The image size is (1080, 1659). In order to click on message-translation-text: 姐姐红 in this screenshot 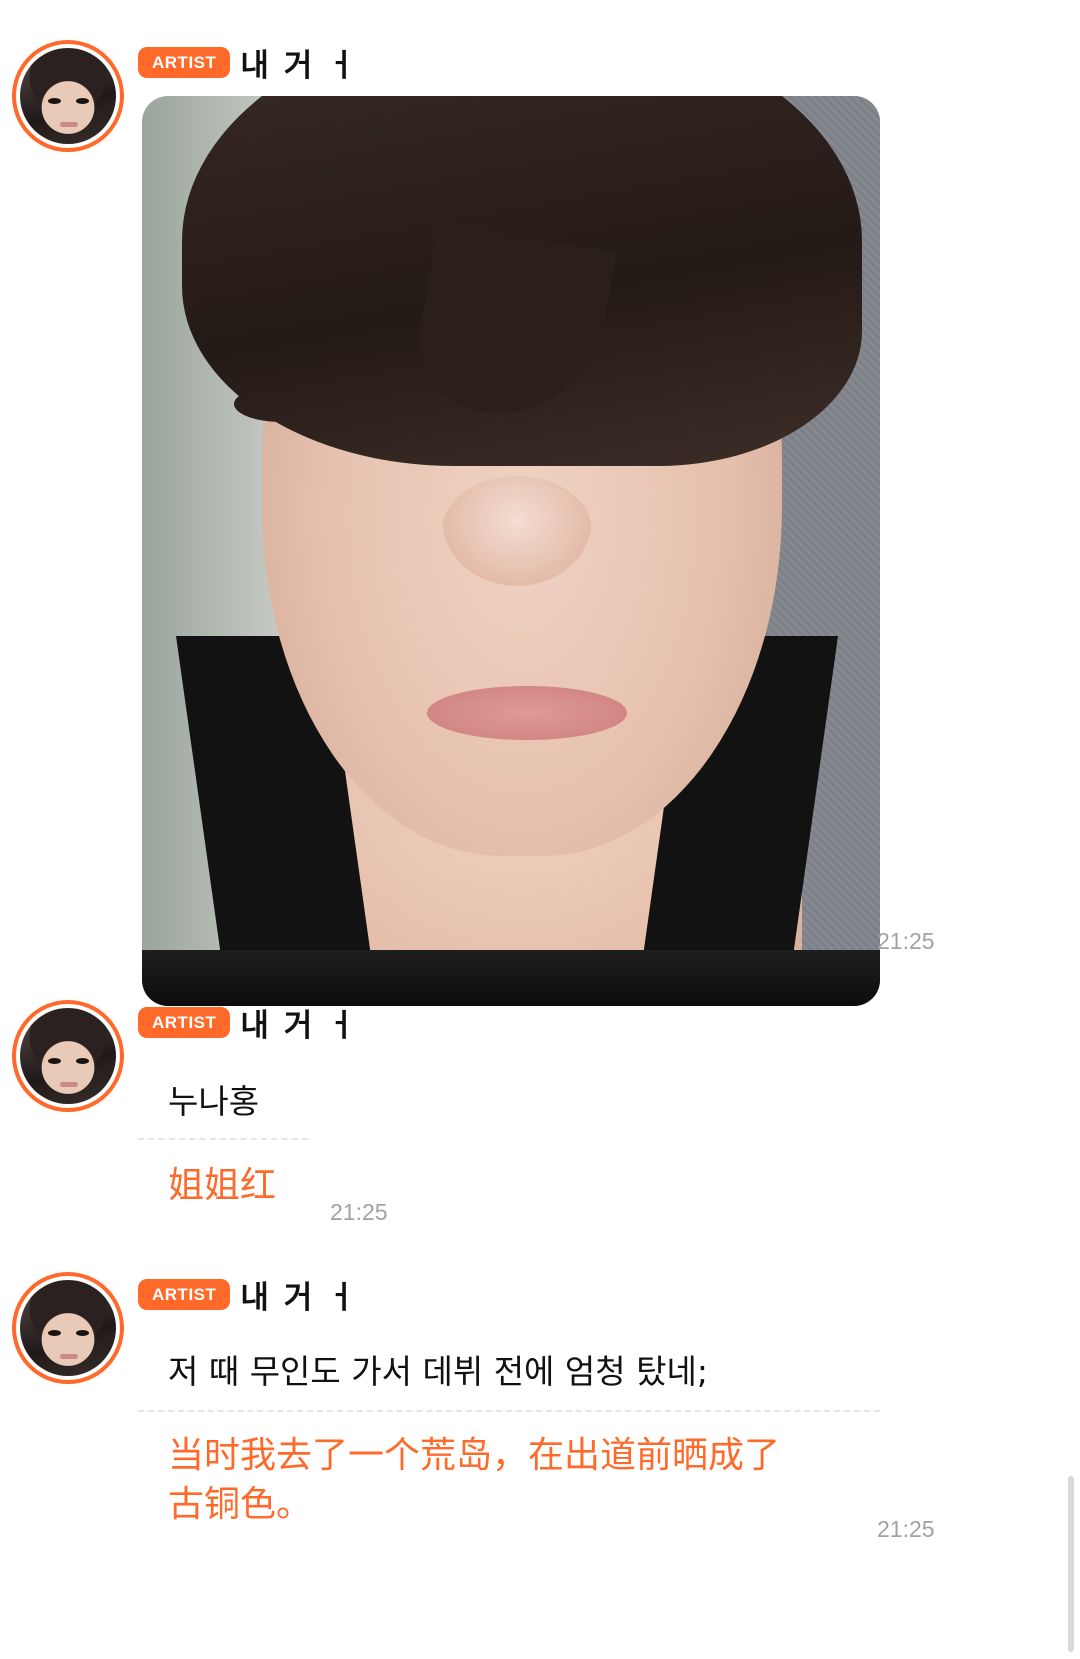, I will do `click(222, 1186)`.